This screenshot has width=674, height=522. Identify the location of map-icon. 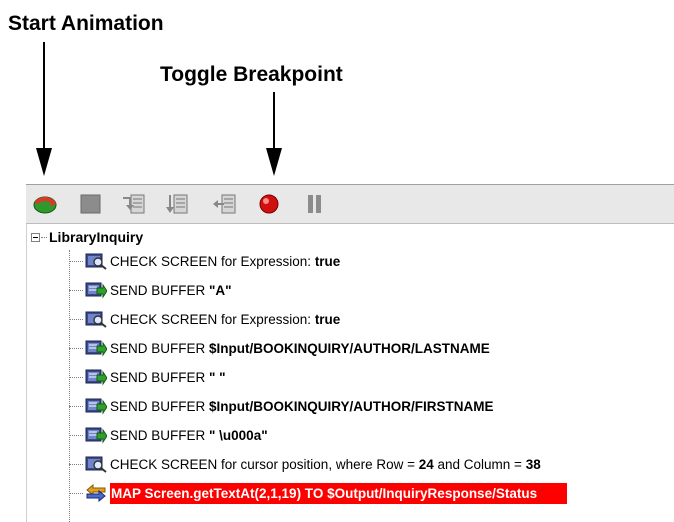
(96, 493).